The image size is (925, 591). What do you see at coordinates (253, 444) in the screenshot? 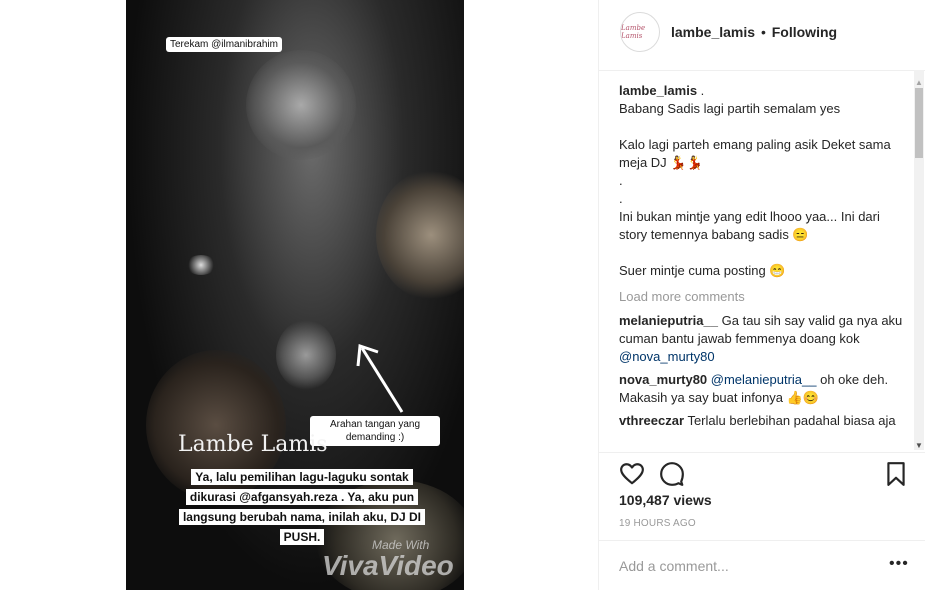
I see `watermark-lambe-lamis: Lambe Lamis` at bounding box center [253, 444].